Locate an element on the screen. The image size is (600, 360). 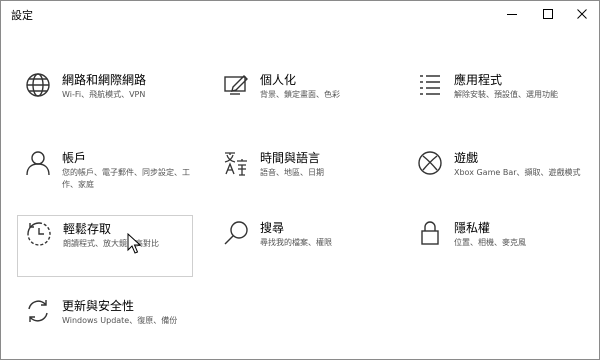
xbox-icon is located at coordinates (430, 163).